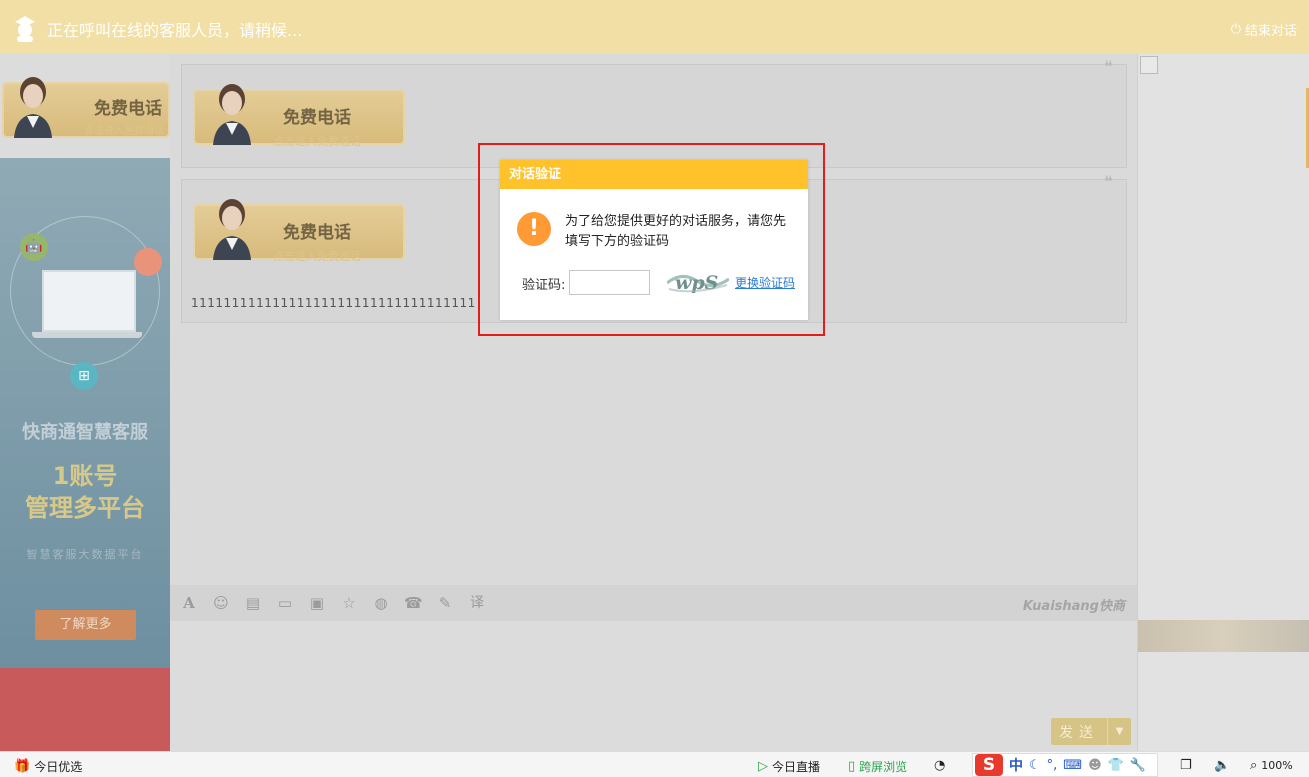  Describe the element at coordinates (1073, 606) in the screenshot. I see `brand-logo: Kuaishang快商` at that location.